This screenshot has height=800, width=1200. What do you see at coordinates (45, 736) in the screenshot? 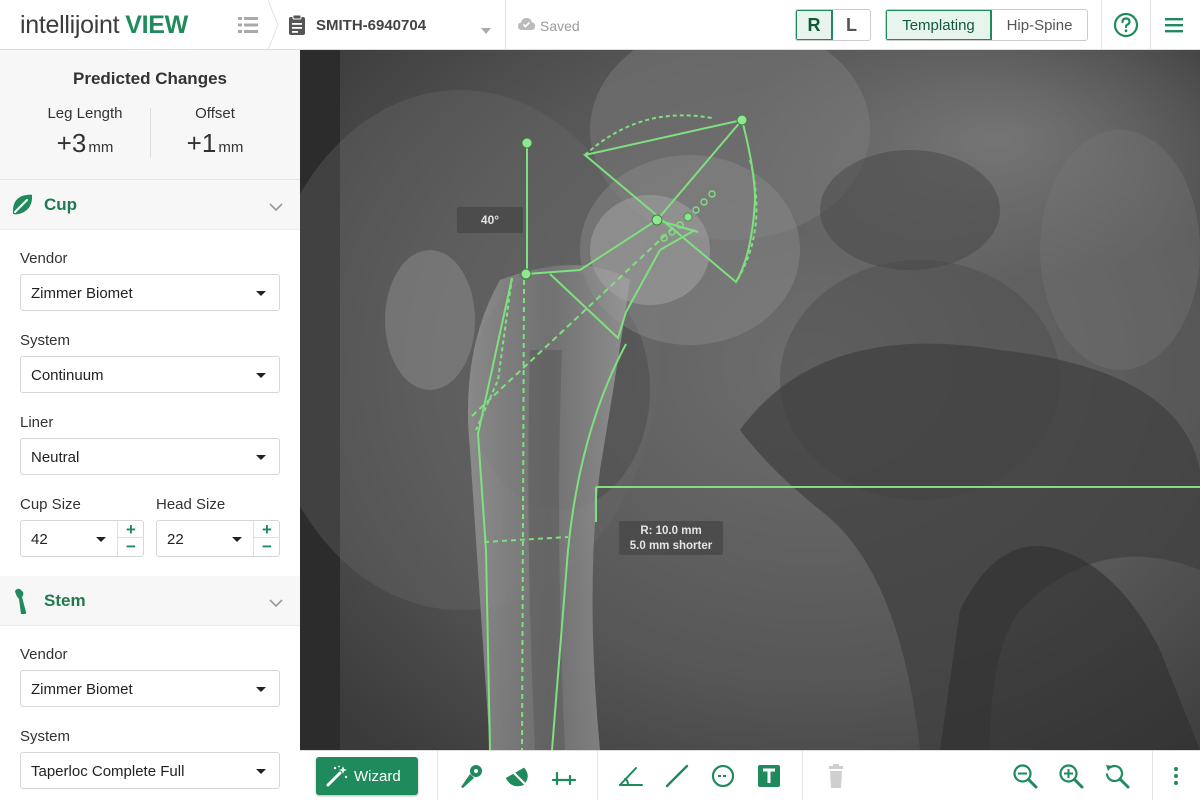
I see `stem-system-label: System` at bounding box center [45, 736].